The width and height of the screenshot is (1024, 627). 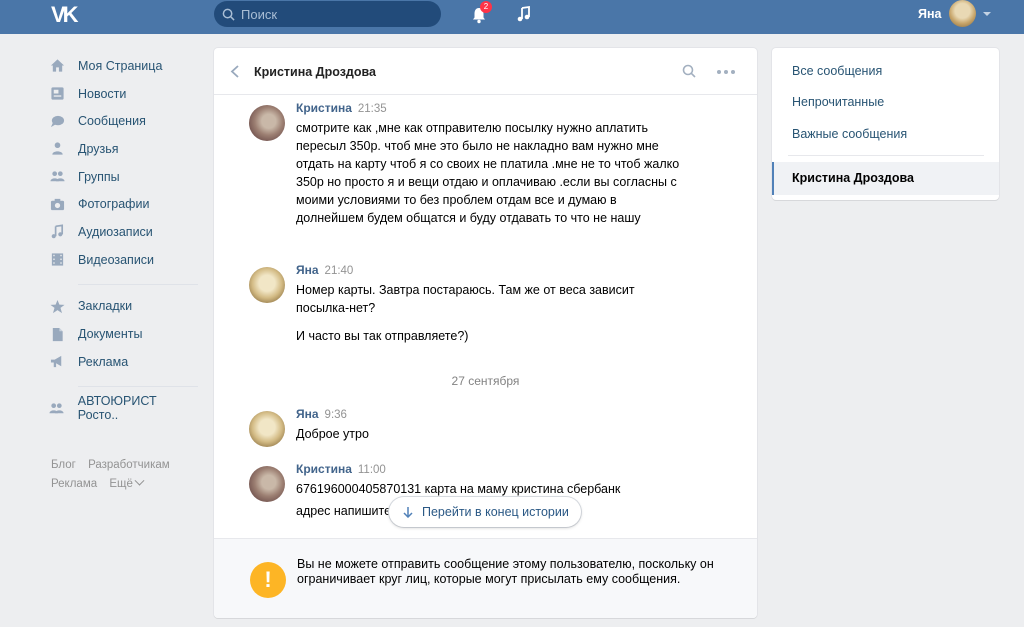 What do you see at coordinates (235, 71) in the screenshot?
I see `back-arrow-icon` at bounding box center [235, 71].